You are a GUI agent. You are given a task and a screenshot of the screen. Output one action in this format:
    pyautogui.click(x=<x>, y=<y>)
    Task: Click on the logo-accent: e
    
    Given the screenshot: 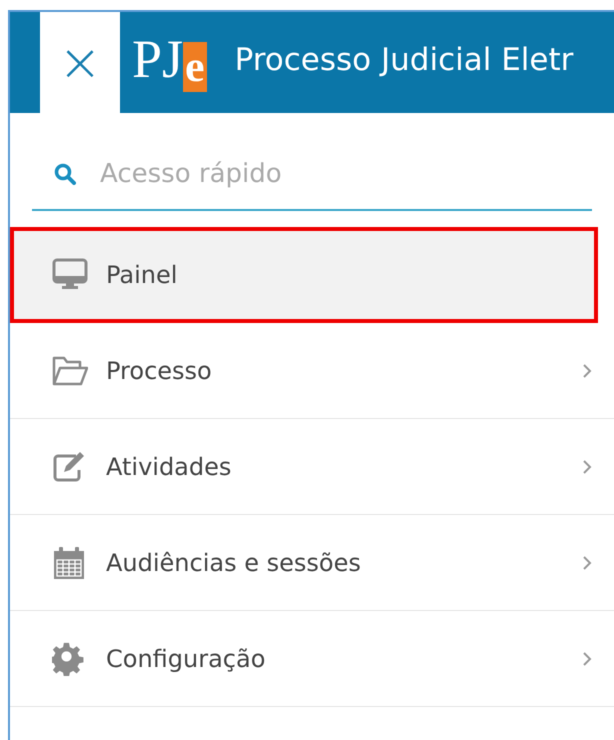 What is the action you would take?
    pyautogui.click(x=195, y=67)
    